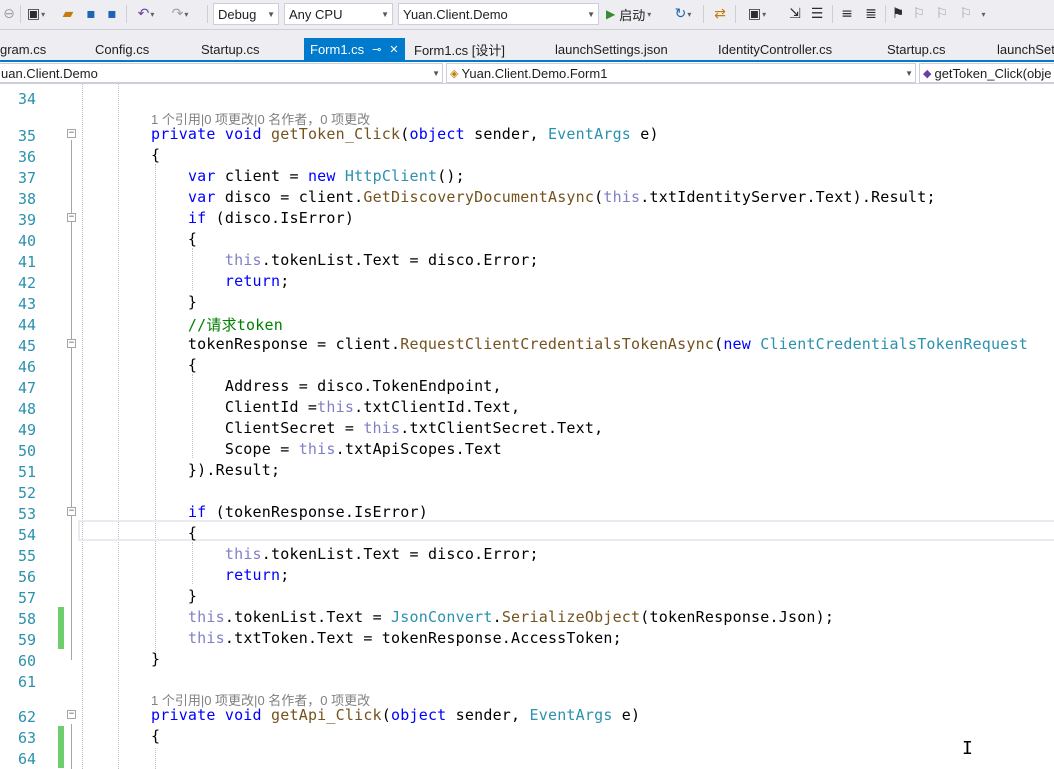 This screenshot has height=769, width=1054. What do you see at coordinates (26, 759) in the screenshot?
I see `line-number: 64` at bounding box center [26, 759].